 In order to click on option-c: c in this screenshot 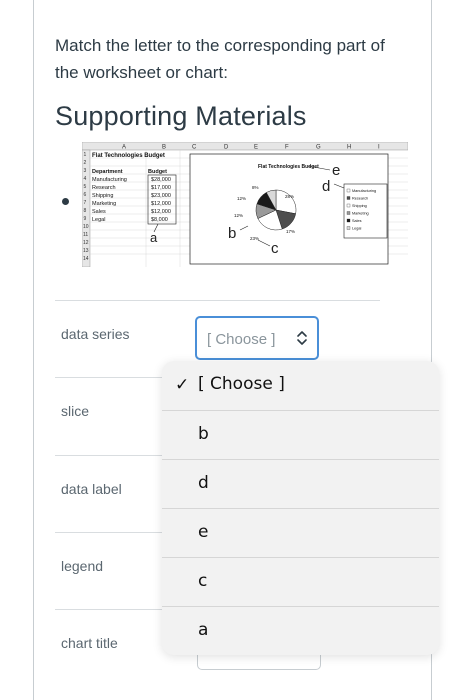, I will do `click(300, 581)`.